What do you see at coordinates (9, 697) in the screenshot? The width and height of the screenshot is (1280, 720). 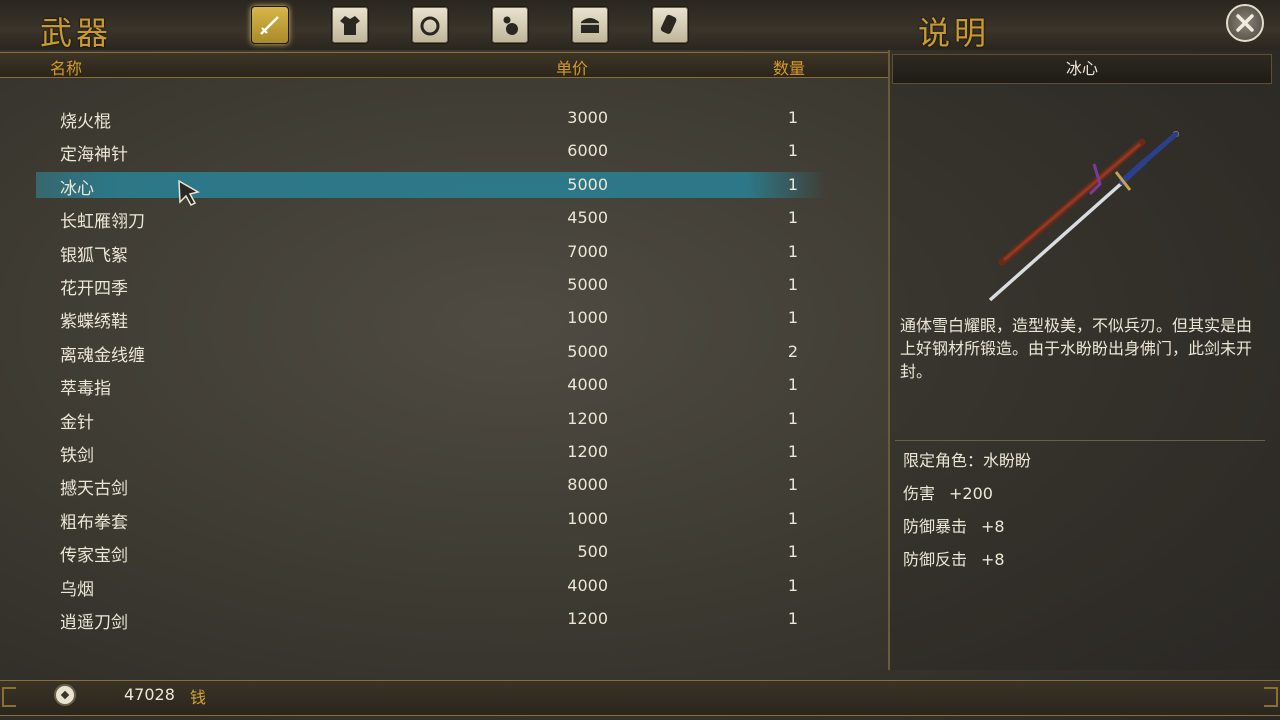 I see `footer-ornament-left` at bounding box center [9, 697].